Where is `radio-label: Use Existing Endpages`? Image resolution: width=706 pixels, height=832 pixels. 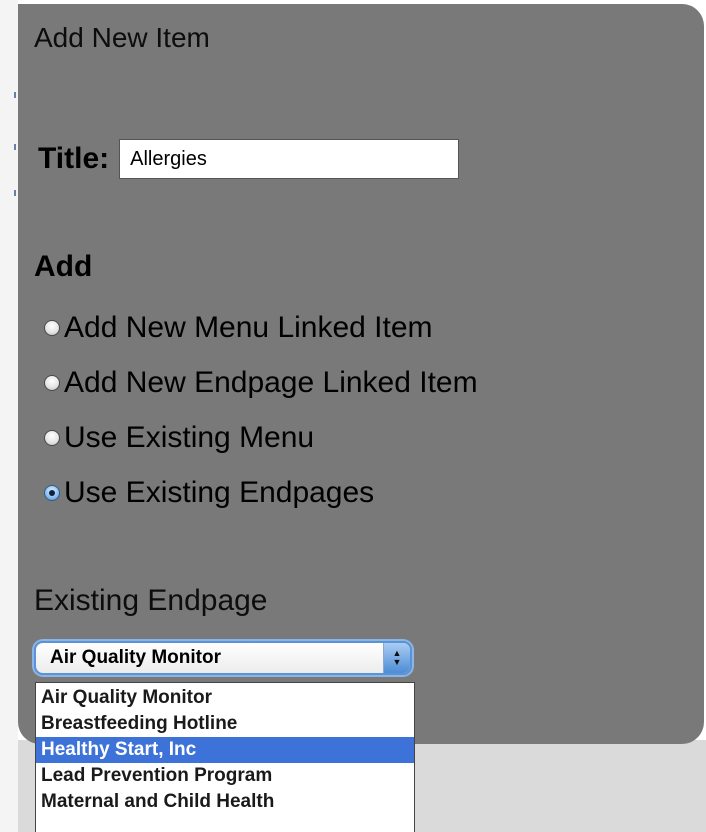 radio-label: Use Existing Endpages is located at coordinates (219, 492).